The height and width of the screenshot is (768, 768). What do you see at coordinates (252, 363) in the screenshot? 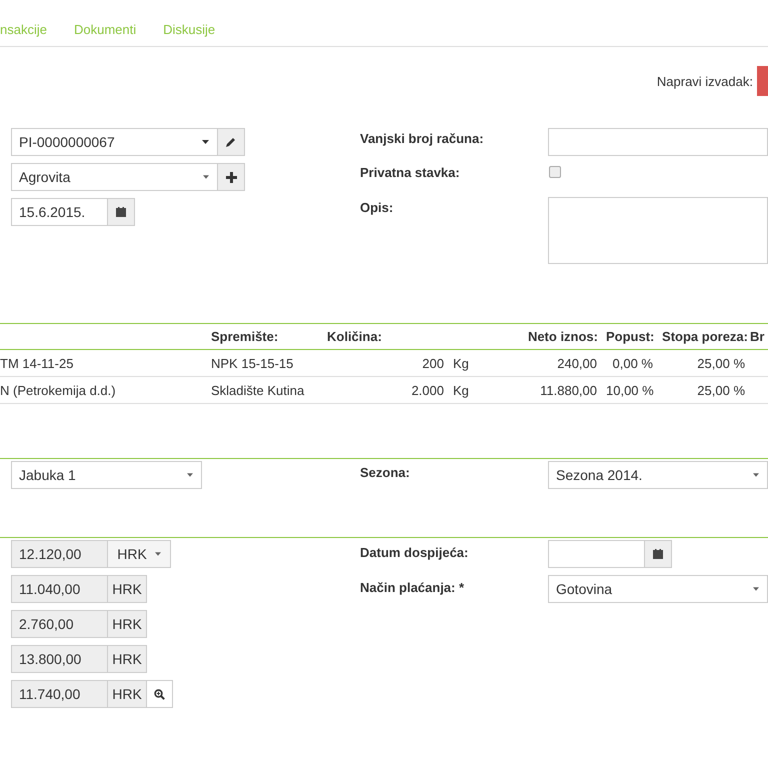
I see `table-cell-text: NPK 15-15-15` at bounding box center [252, 363].